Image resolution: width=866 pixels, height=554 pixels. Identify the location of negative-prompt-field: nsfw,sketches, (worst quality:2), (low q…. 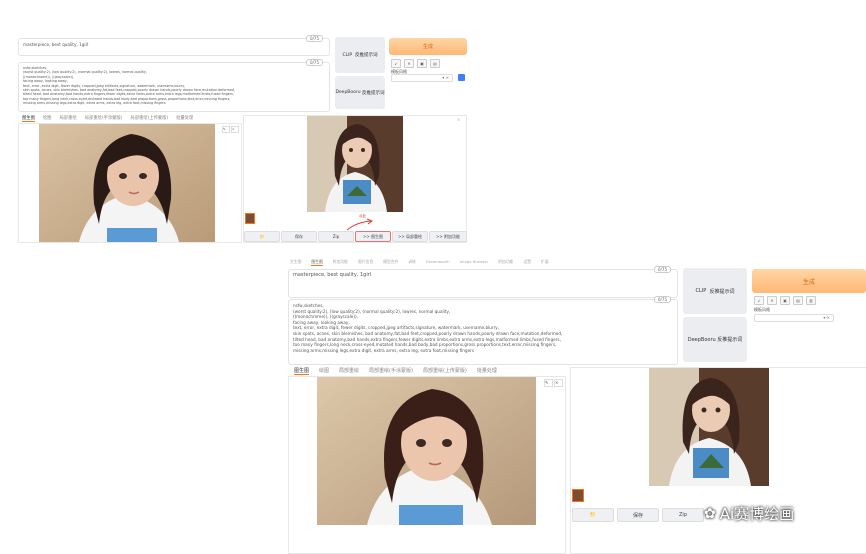
(174, 85).